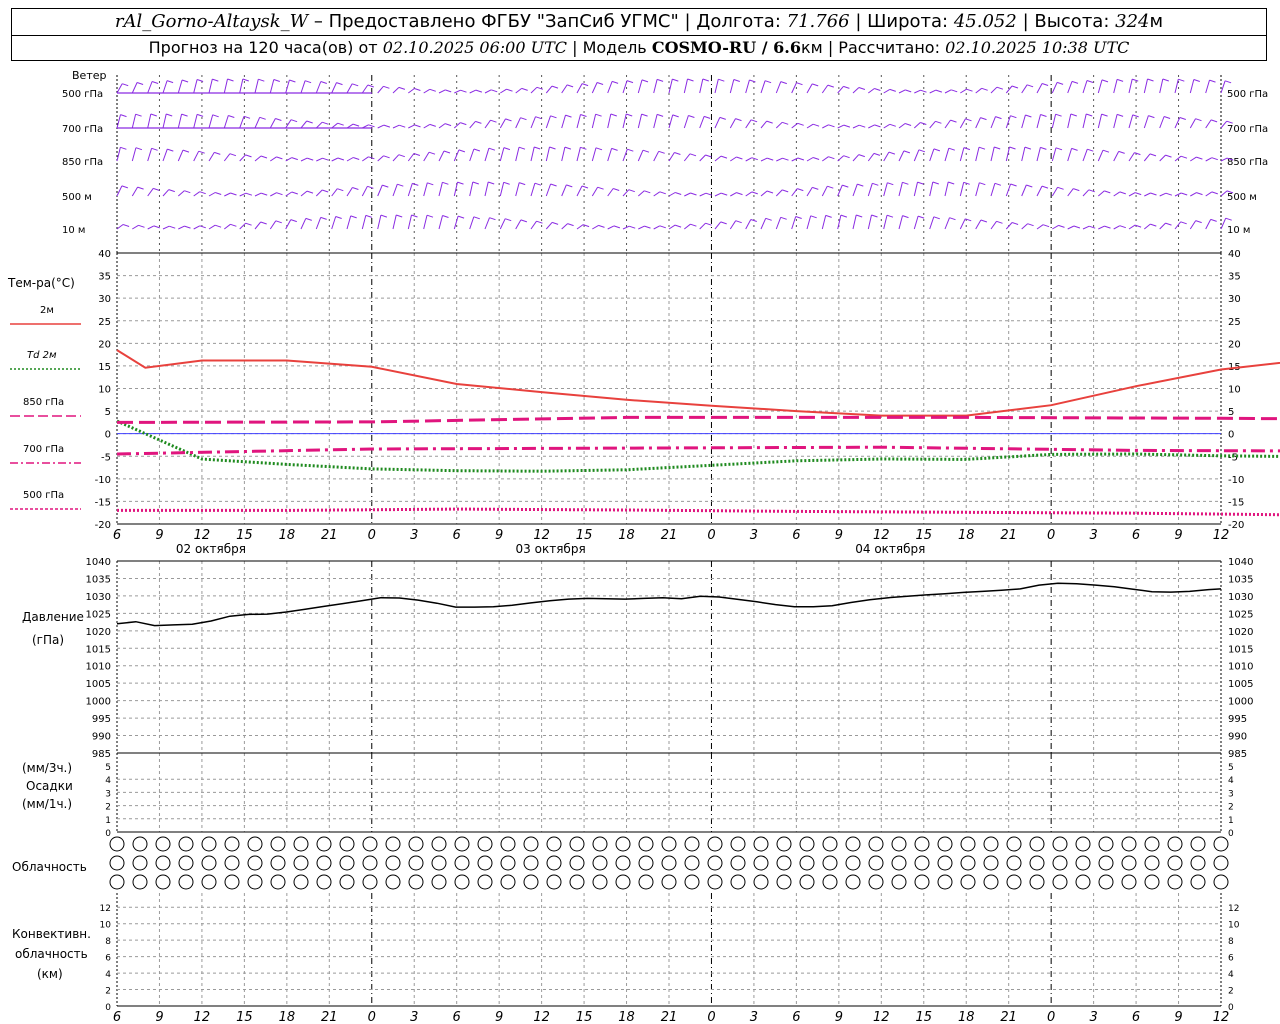 The height and width of the screenshot is (1024, 1280). I want to click on temp-tick-right: 35, so click(1234, 277).